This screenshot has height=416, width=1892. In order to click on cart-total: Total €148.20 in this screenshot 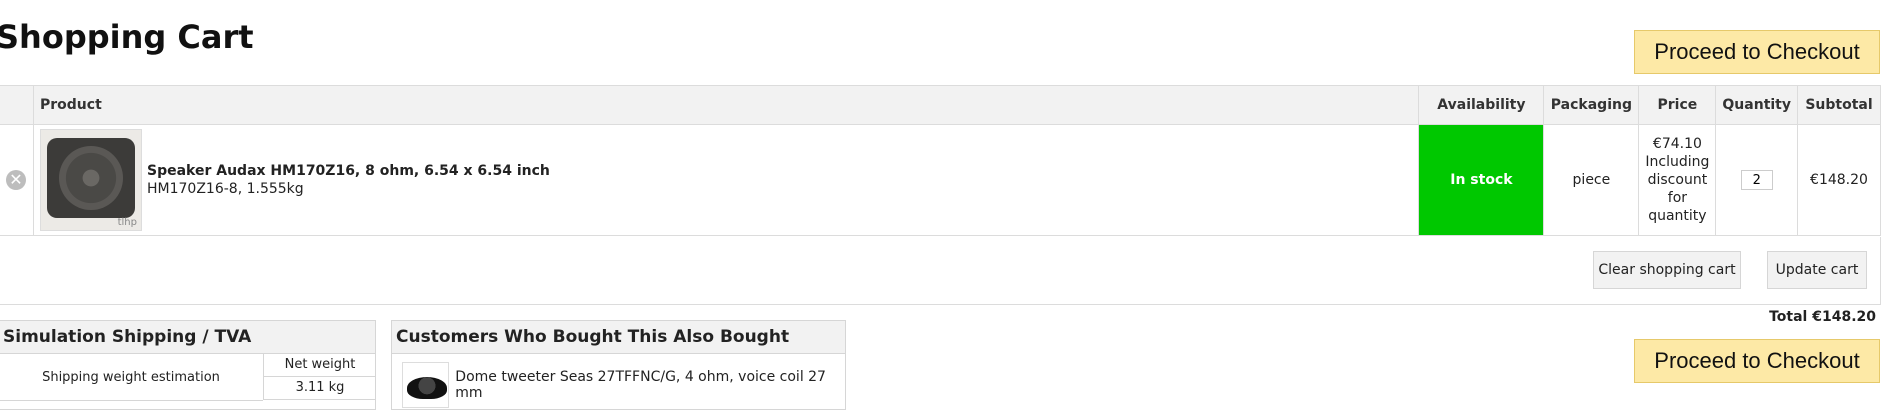, I will do `click(1822, 317)`.